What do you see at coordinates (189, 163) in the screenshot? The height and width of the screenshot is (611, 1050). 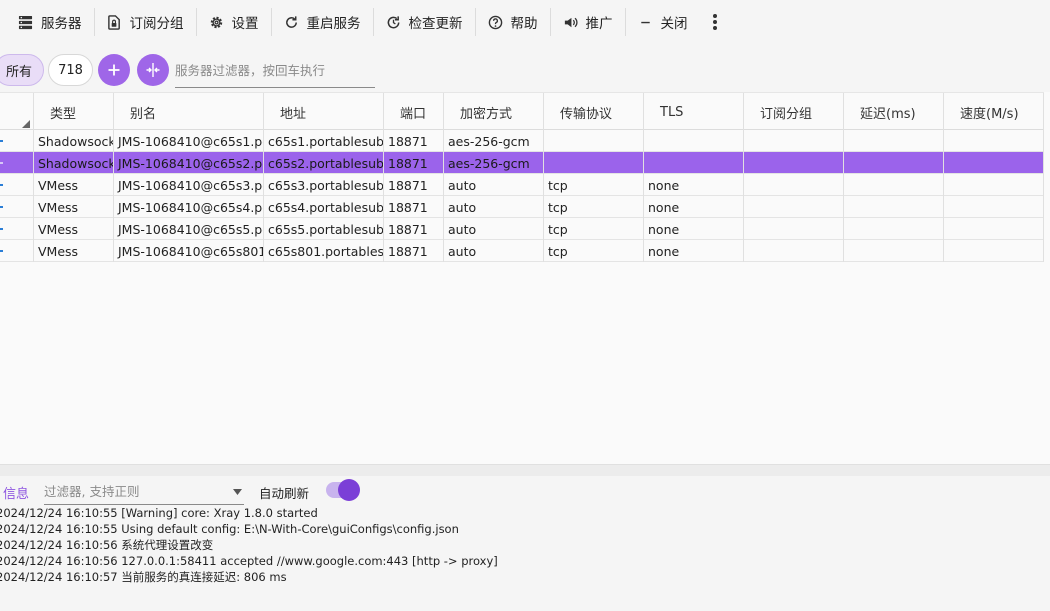 I see `cell-alias: JMS-1068410@c65s2.portablesubmarines.com` at bounding box center [189, 163].